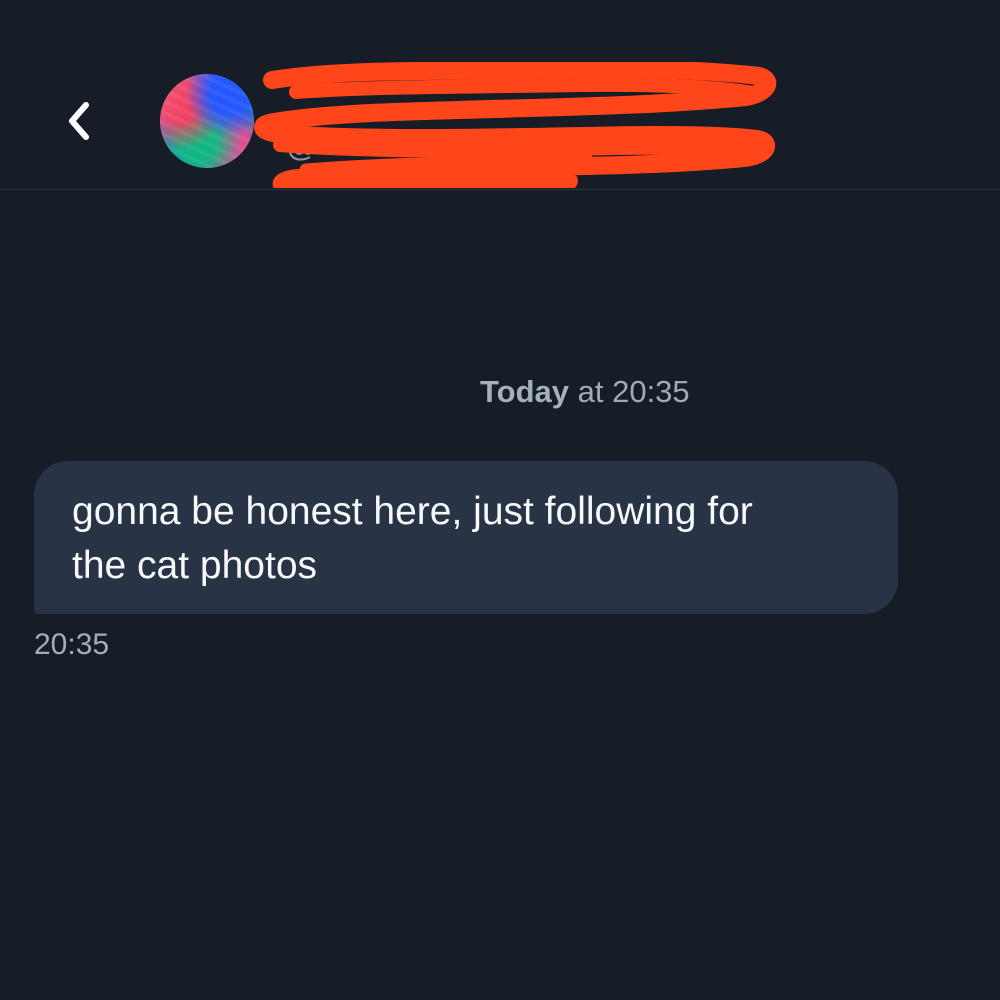 This screenshot has height=1000, width=1000. What do you see at coordinates (521, 125) in the screenshot?
I see `profile-identity: @` at bounding box center [521, 125].